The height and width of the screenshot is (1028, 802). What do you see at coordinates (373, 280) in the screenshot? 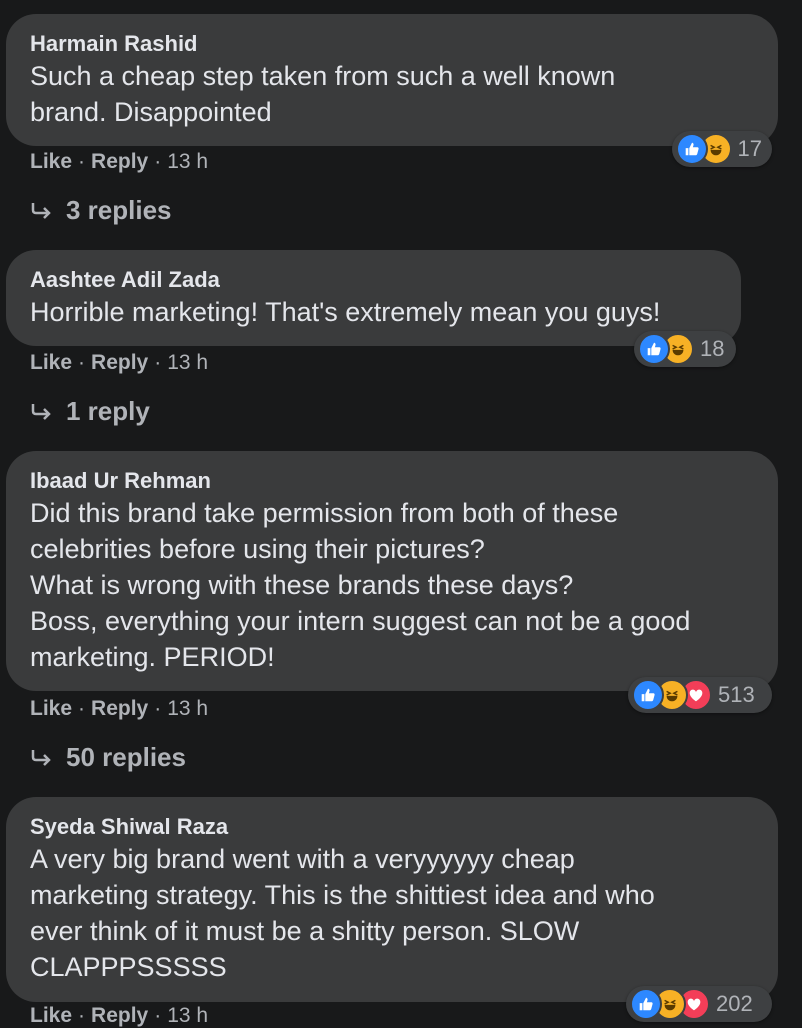
I see `comment-author: Aashtee Adil Zada` at bounding box center [373, 280].